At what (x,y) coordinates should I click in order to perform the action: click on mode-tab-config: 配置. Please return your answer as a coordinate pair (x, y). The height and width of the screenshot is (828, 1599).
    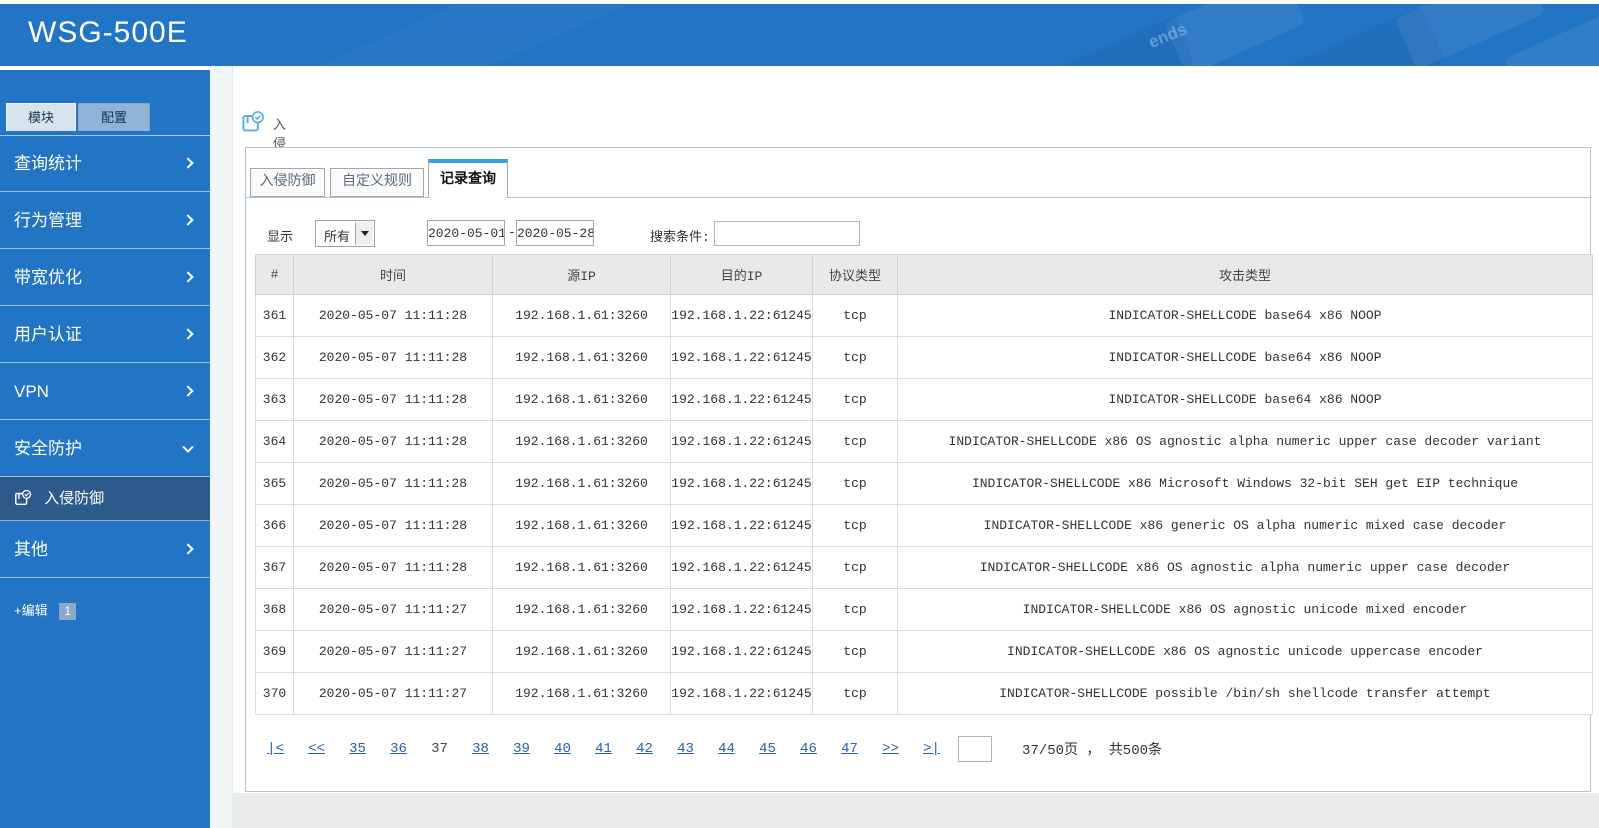
    Looking at the image, I should click on (114, 117).